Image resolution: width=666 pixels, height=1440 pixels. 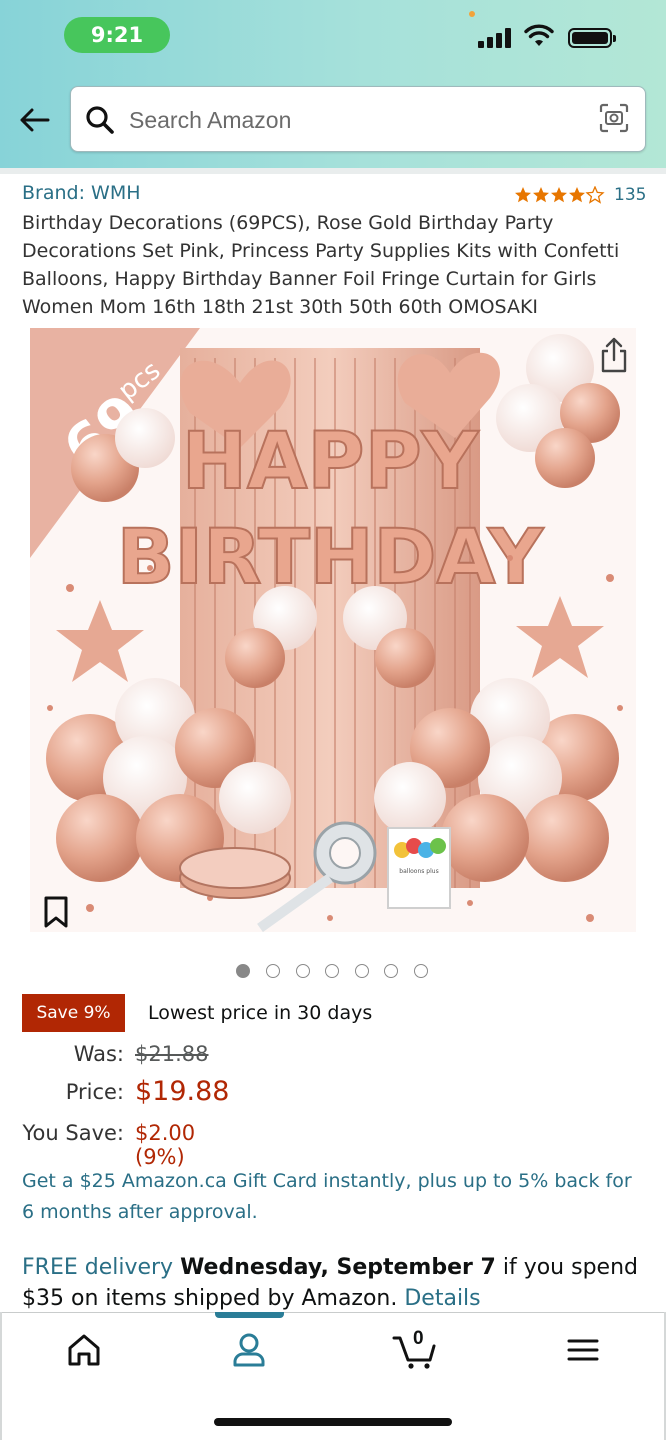 I want to click on account-icon, so click(x=249, y=1350).